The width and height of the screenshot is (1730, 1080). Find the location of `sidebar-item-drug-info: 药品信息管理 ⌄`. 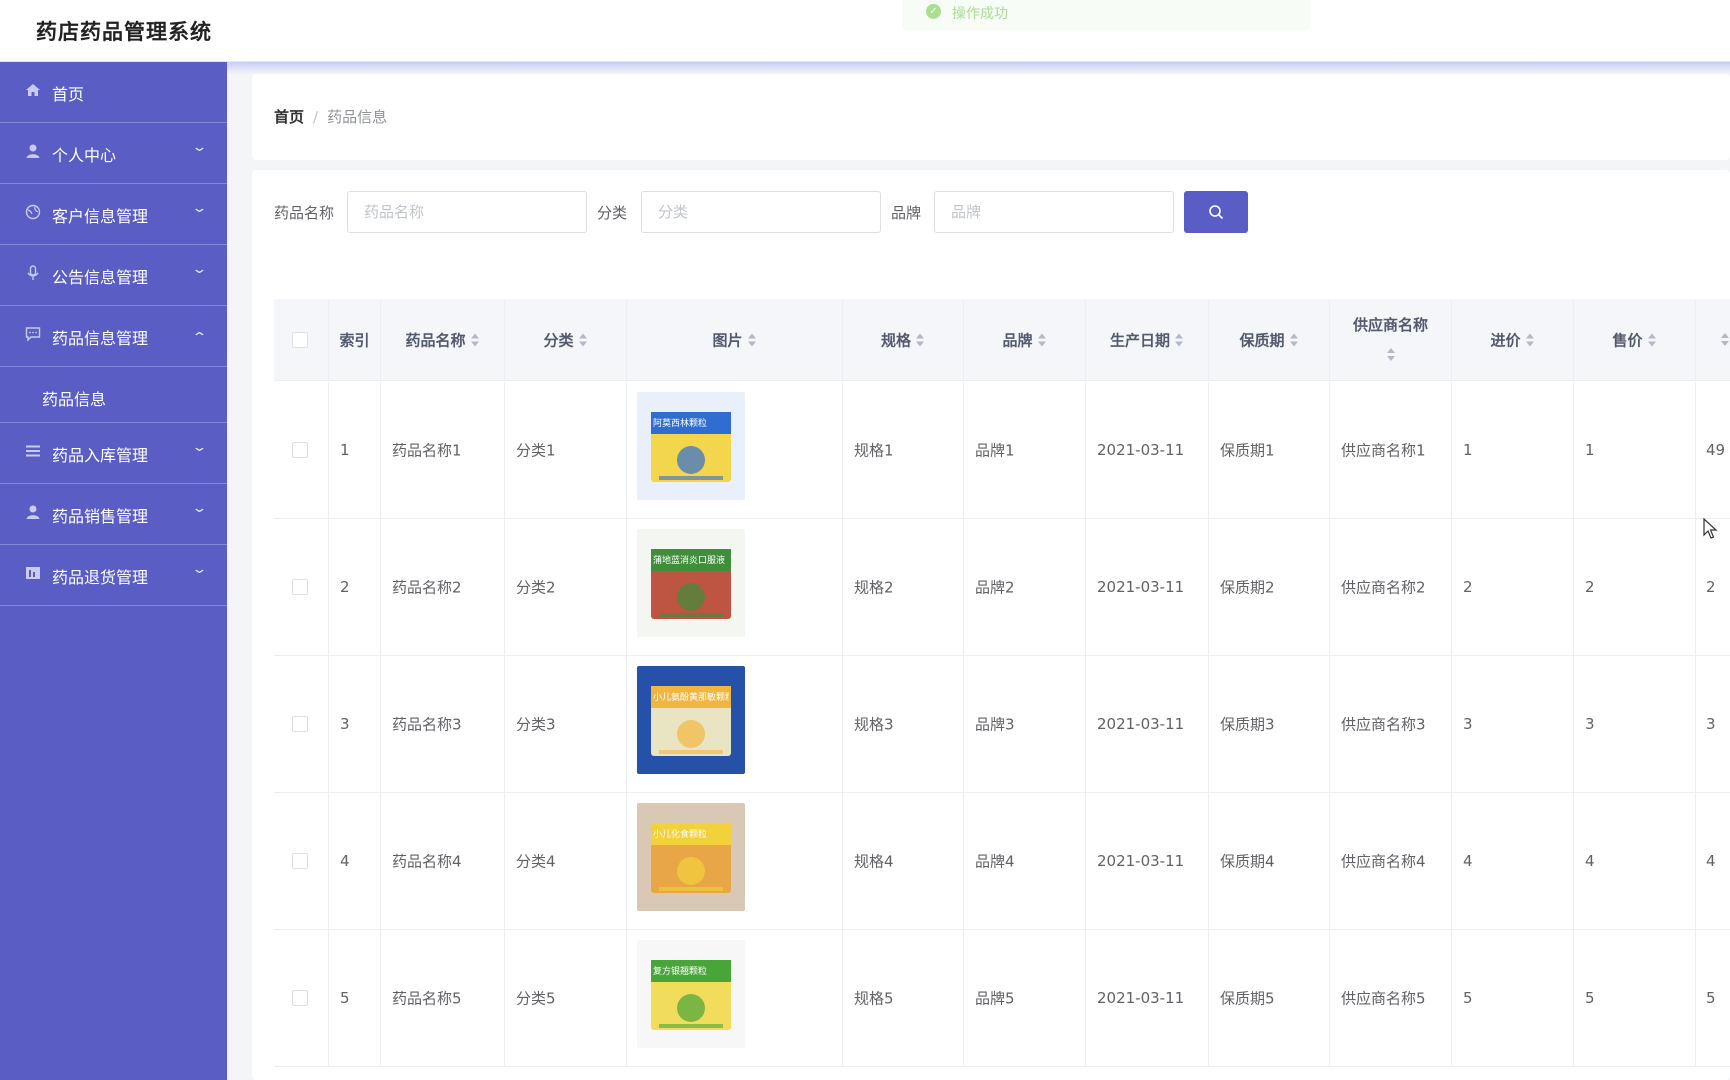

sidebar-item-drug-info: 药品信息管理 ⌄ is located at coordinates (113, 336).